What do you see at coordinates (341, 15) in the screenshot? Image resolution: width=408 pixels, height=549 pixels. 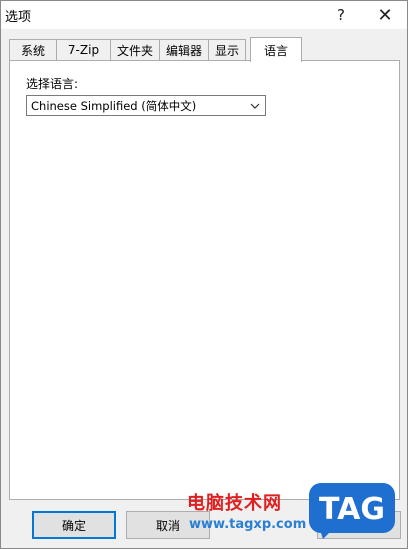 I see `help-icon: ?` at bounding box center [341, 15].